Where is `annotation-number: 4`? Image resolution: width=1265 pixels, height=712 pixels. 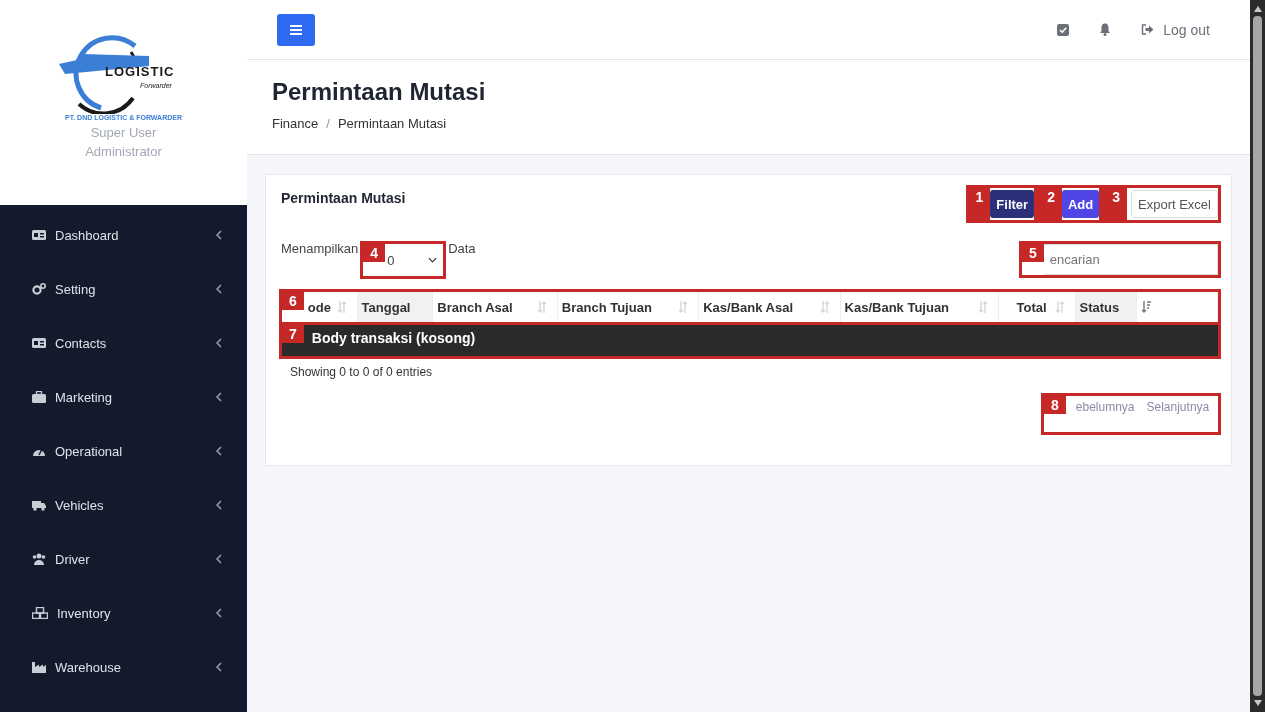 annotation-number: 4 is located at coordinates (374, 253).